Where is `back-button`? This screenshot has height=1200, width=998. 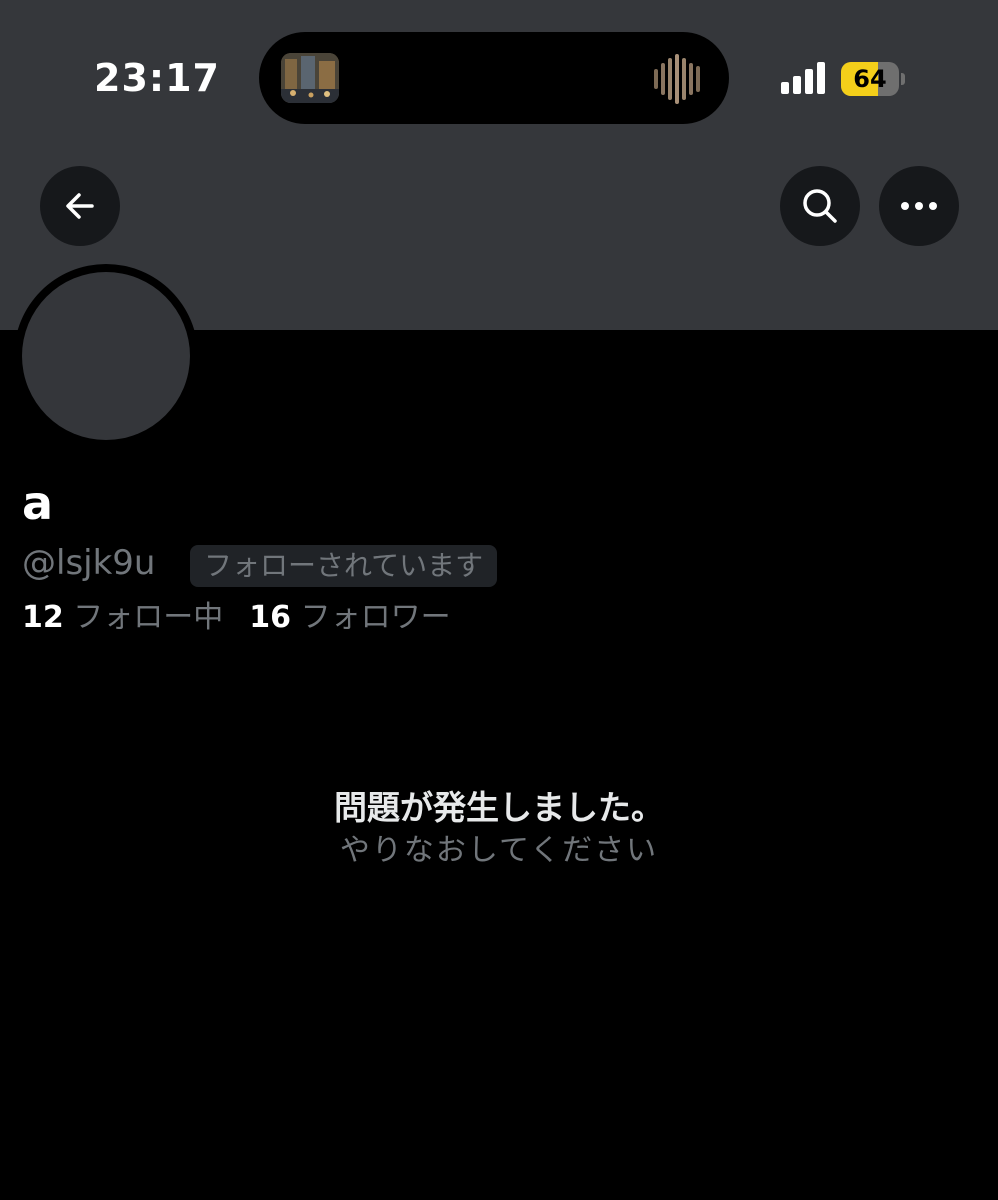 back-button is located at coordinates (80, 206).